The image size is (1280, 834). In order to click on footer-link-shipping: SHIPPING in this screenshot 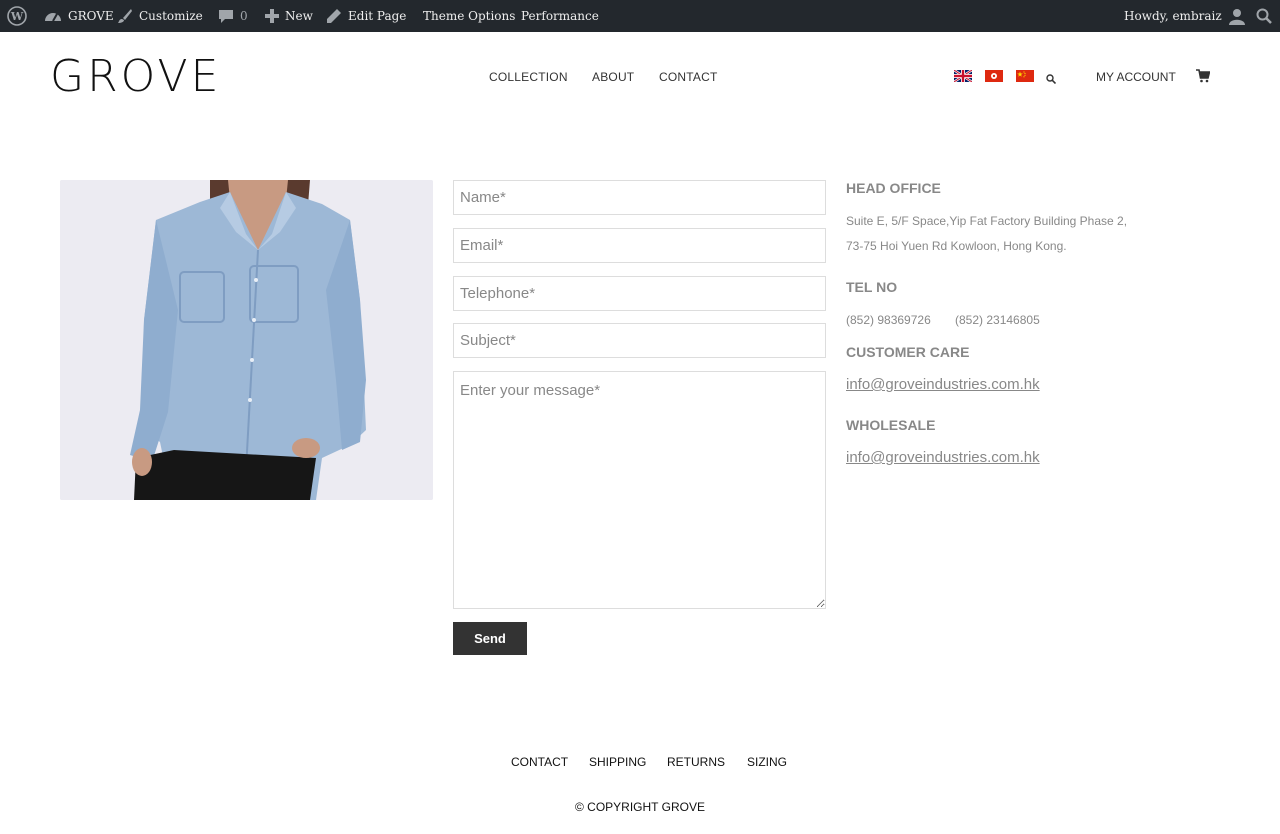, I will do `click(617, 762)`.